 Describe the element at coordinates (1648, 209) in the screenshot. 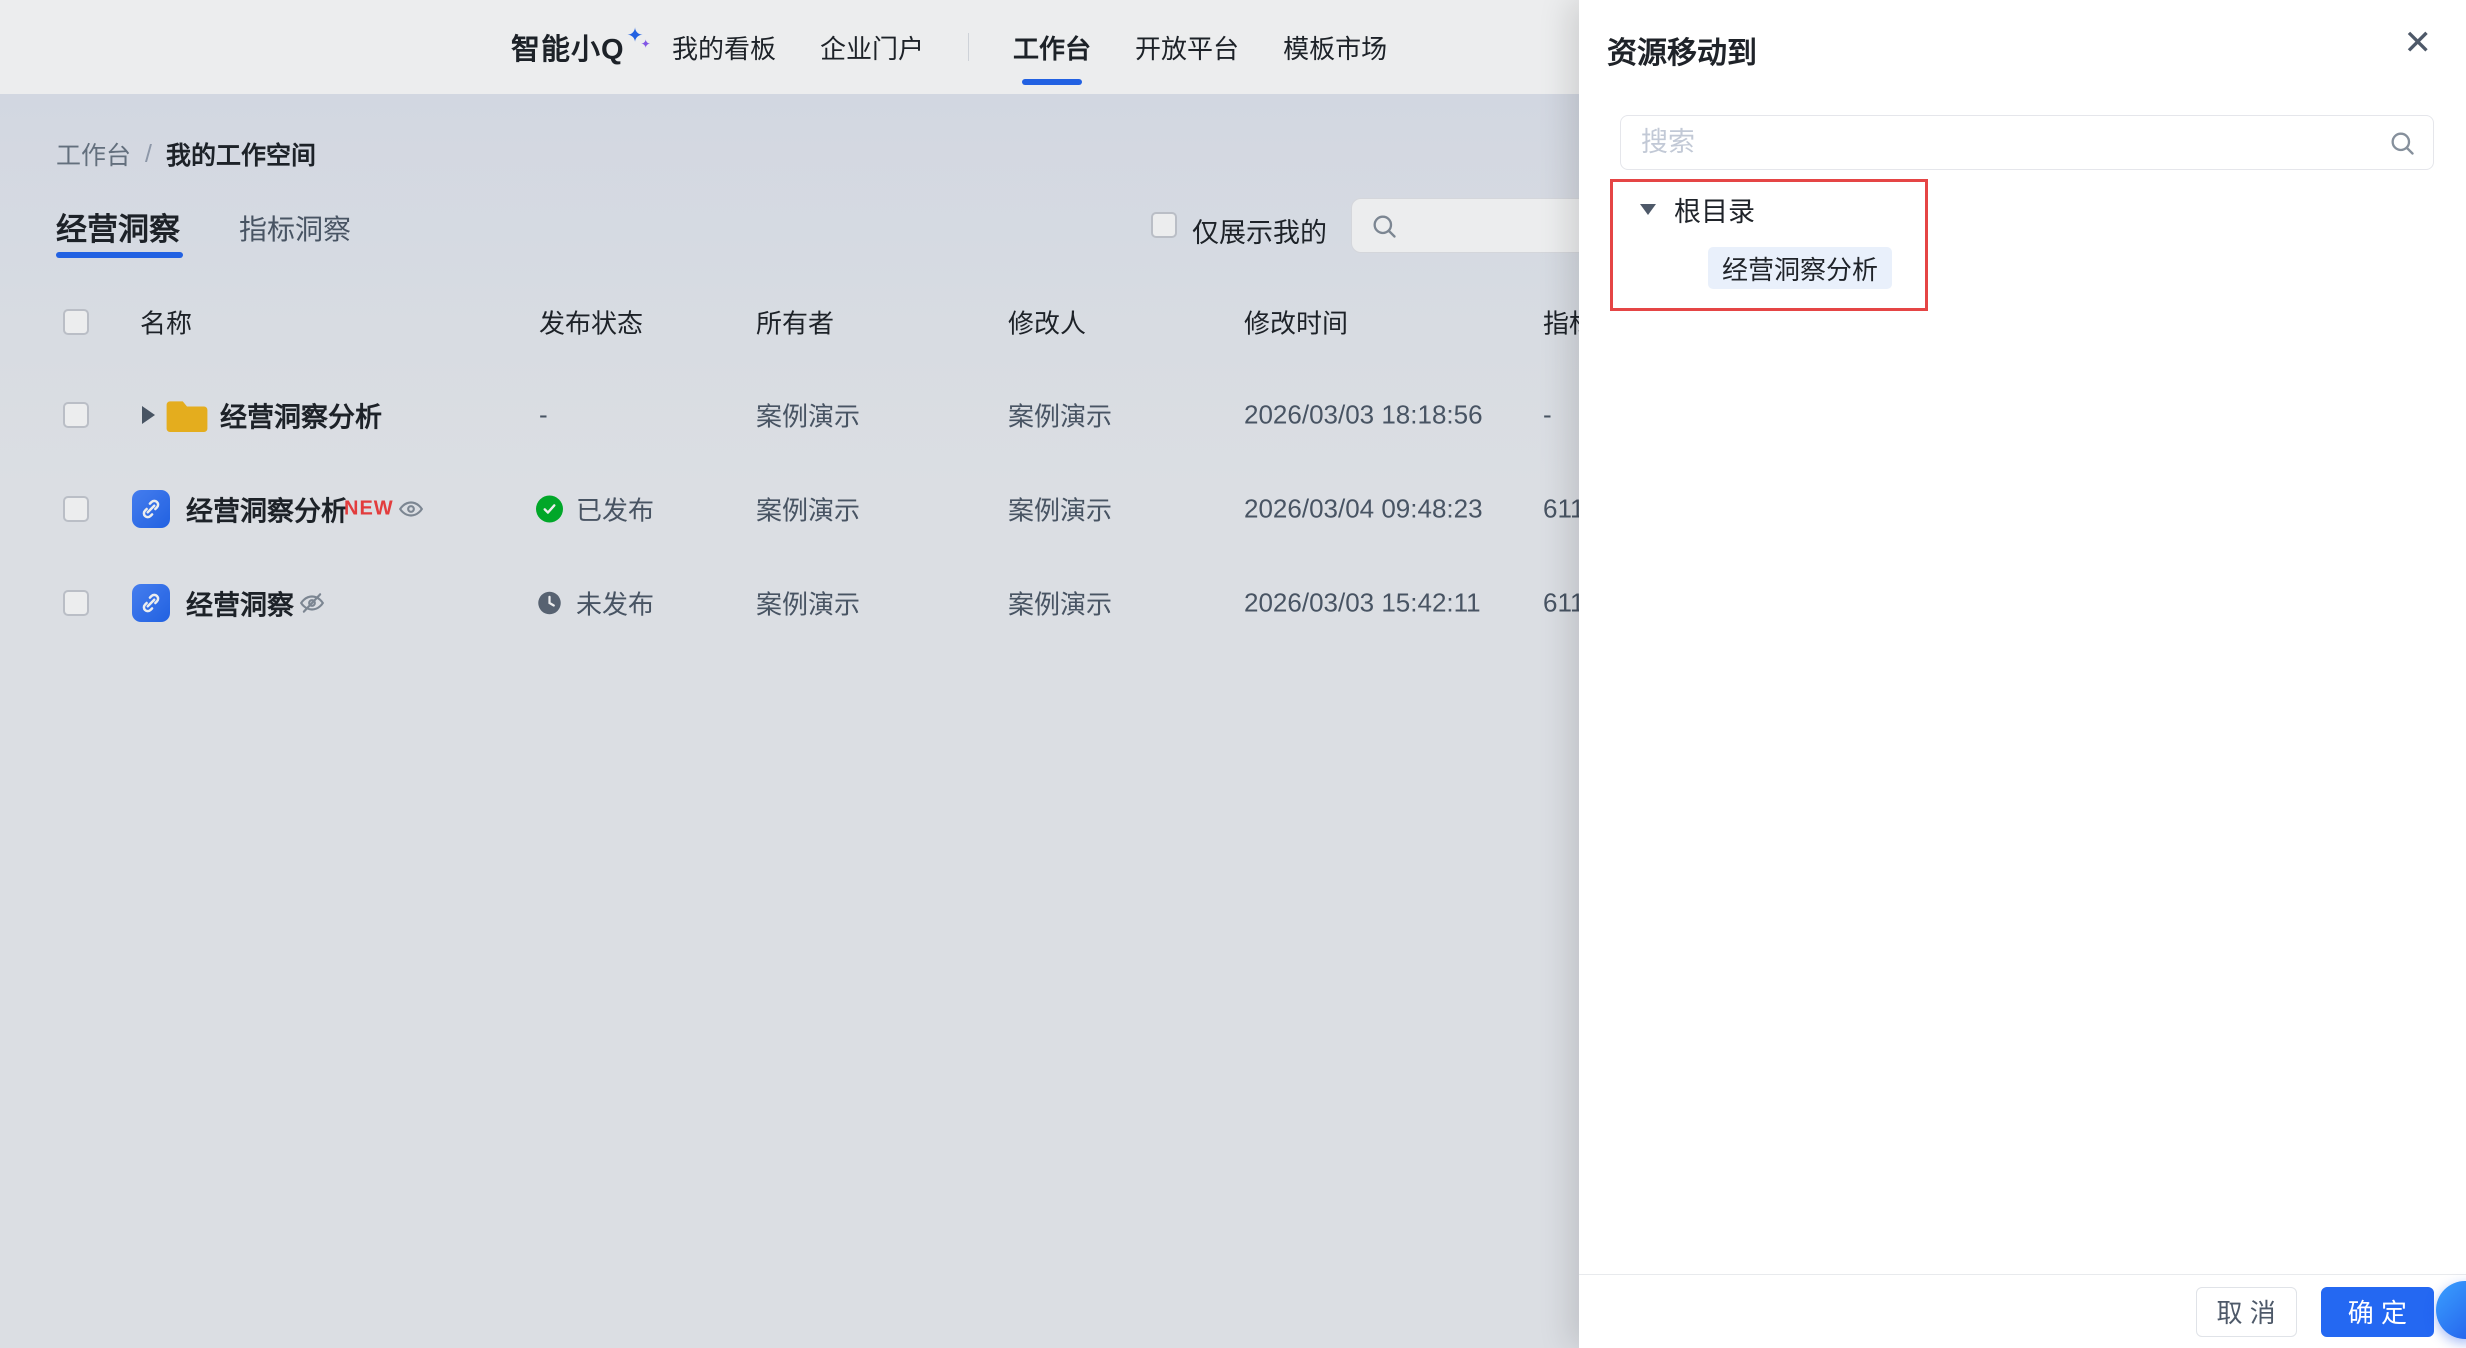

I see `caret-down-icon` at that location.